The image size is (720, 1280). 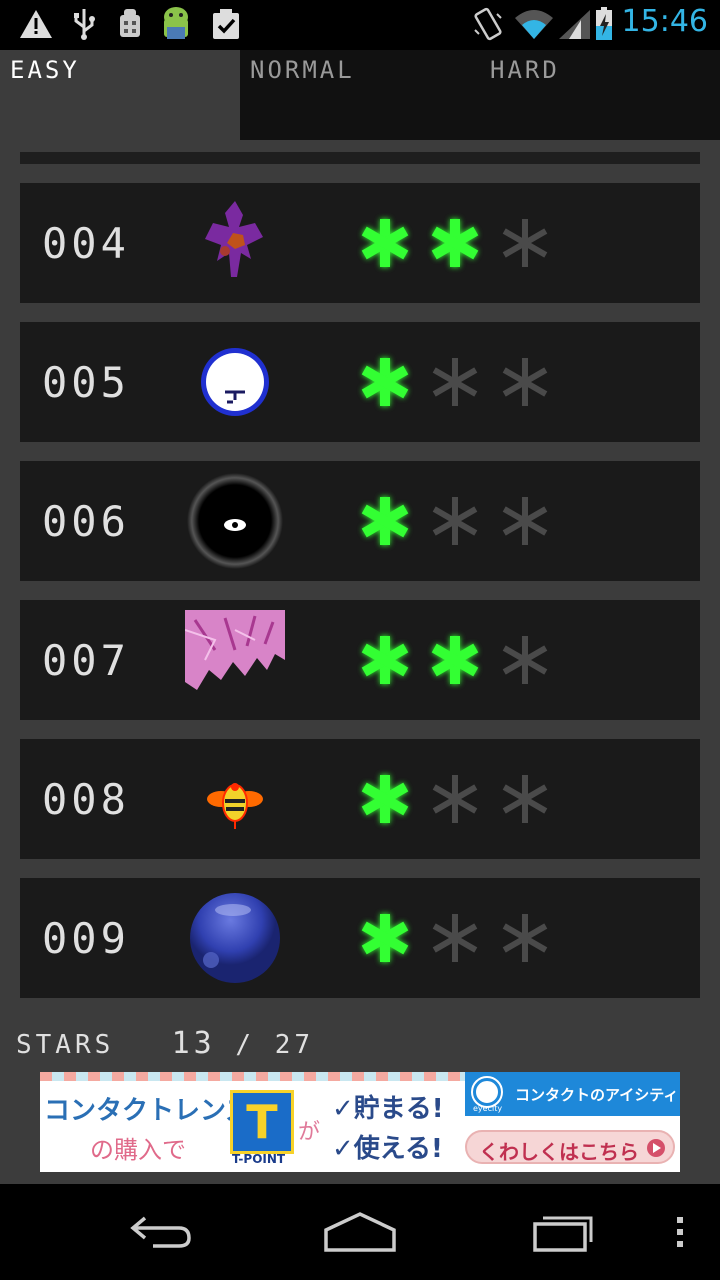 What do you see at coordinates (680, 1232) in the screenshot?
I see `overflow-menu-icon` at bounding box center [680, 1232].